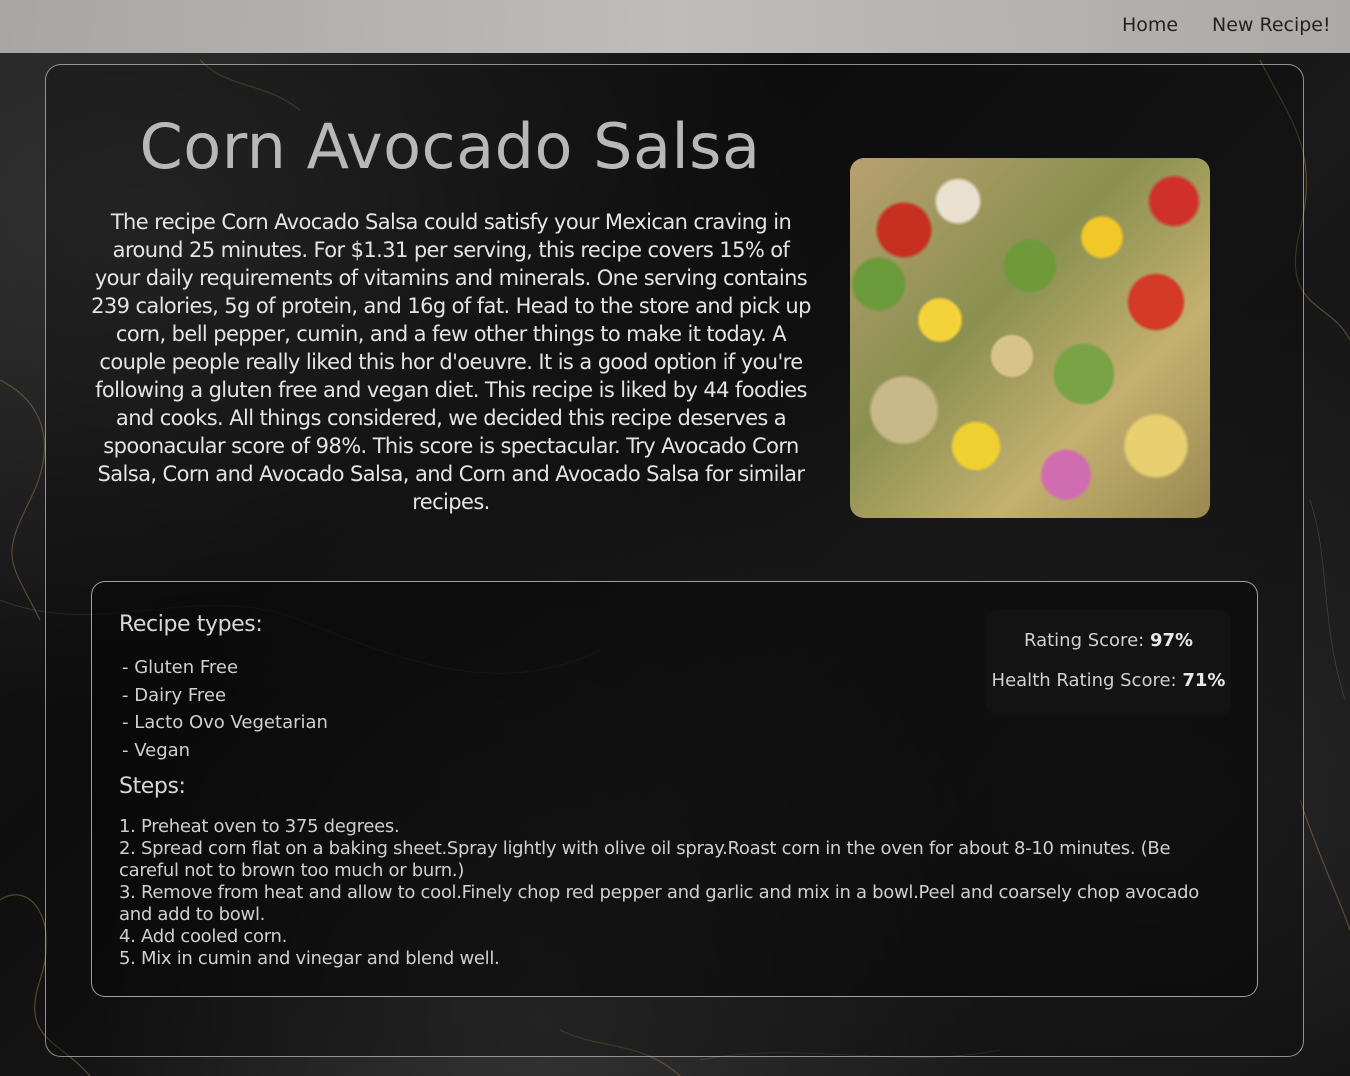  Describe the element at coordinates (450, 146) in the screenshot. I see `recipe-title: Corn Avocado Salsa` at that location.